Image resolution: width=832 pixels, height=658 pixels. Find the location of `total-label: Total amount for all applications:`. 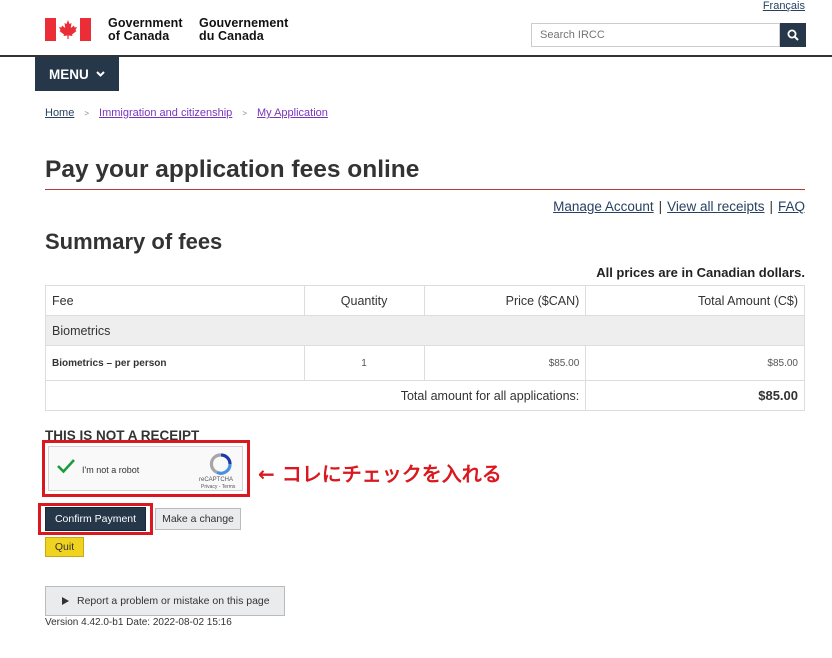

total-label: Total amount for all applications: is located at coordinates (315, 395).